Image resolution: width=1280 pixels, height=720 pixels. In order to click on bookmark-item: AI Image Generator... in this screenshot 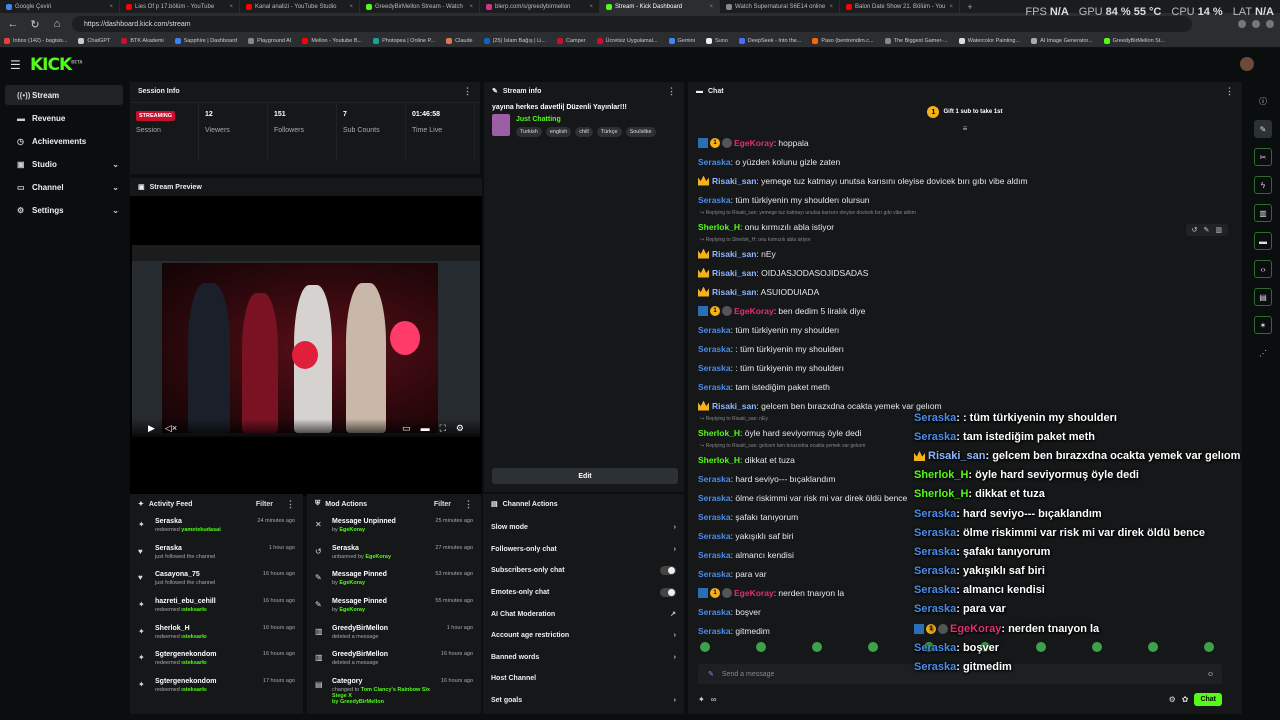, I will do `click(1062, 41)`.